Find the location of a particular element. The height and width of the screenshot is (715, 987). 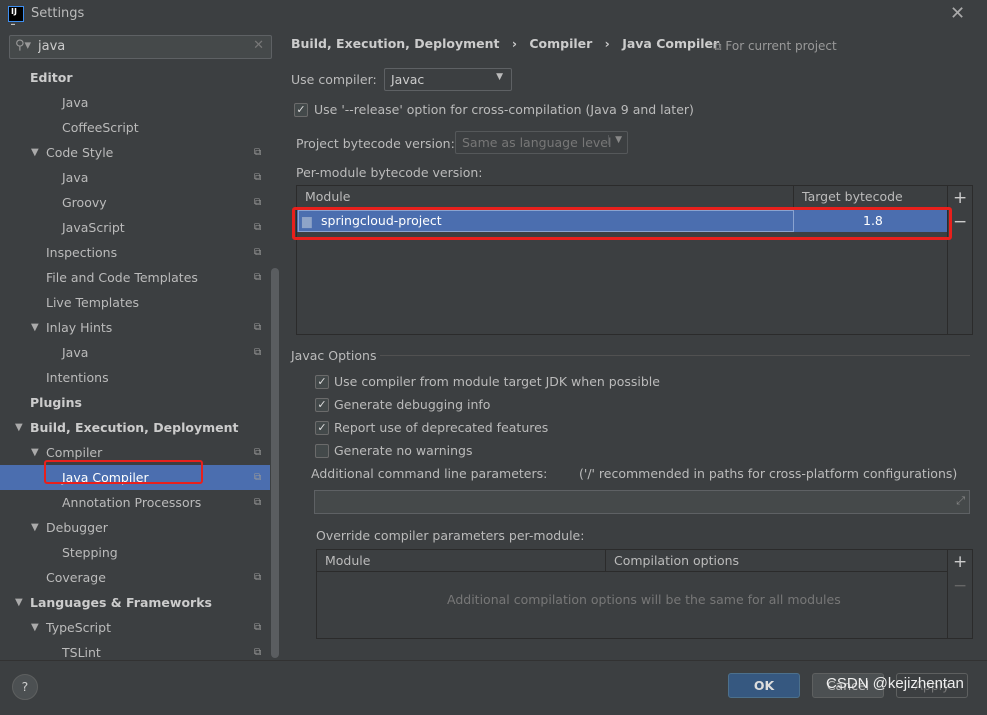

ok-button: OK is located at coordinates (764, 685).